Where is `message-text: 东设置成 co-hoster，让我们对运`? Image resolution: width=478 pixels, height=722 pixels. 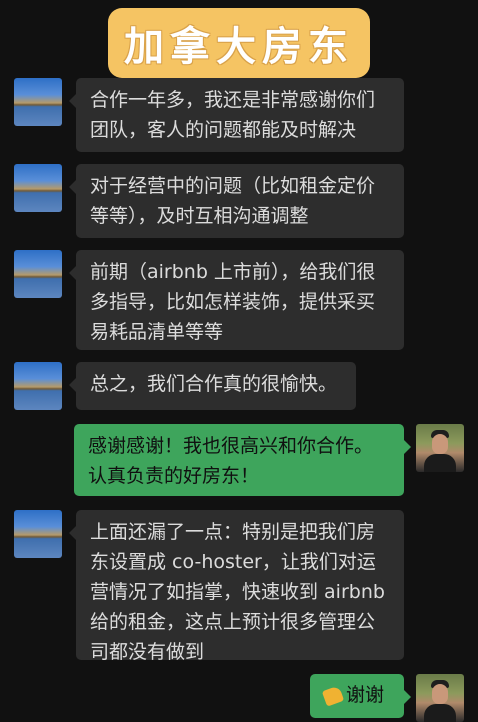
message-text: 东设置成 co-hoster，让我们对运 is located at coordinates (233, 562).